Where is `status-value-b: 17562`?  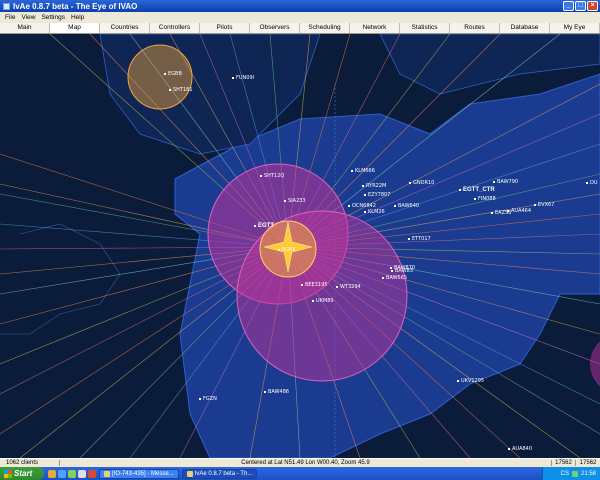
status-value-b: 17562 is located at coordinates (588, 463).